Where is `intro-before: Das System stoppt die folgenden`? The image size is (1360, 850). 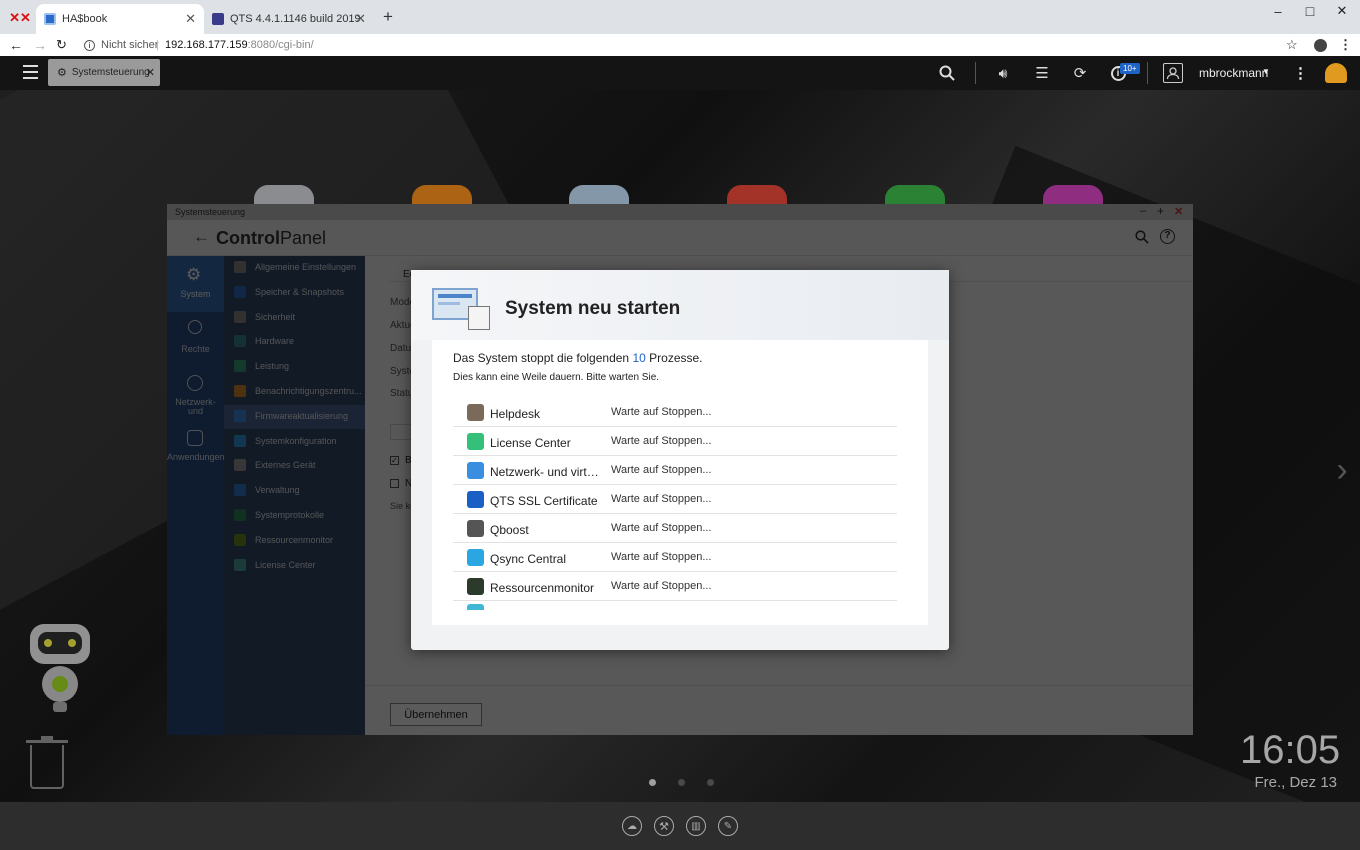
intro-before: Das System stoppt die folgenden is located at coordinates (541, 358).